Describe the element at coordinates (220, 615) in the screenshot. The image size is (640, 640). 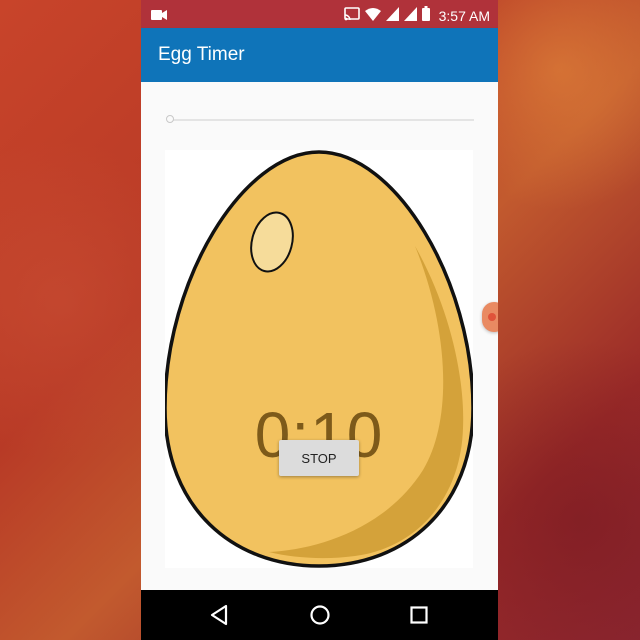
I see `back-icon` at that location.